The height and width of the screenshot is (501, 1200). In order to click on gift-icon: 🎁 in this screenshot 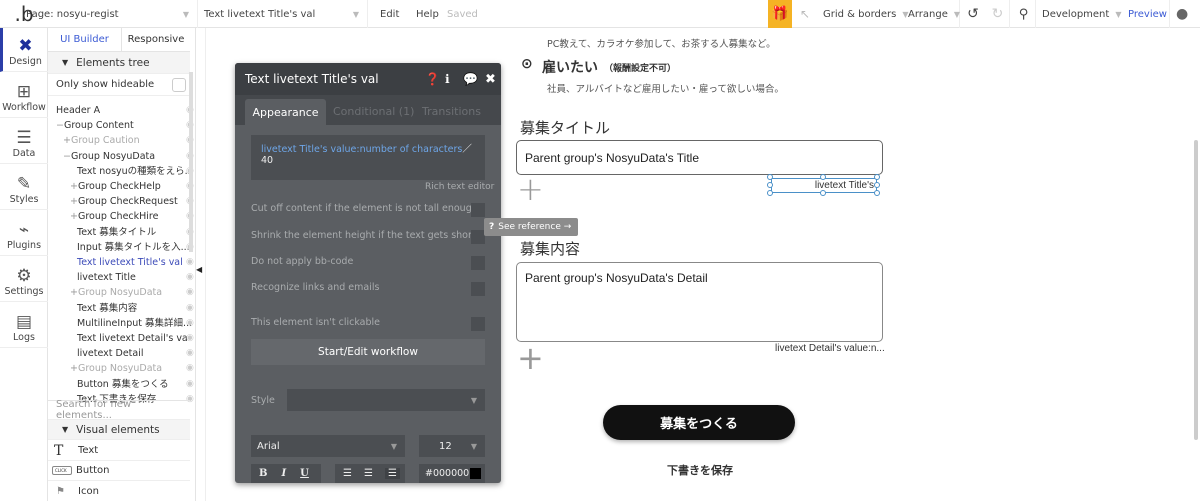, I will do `click(780, 14)`.